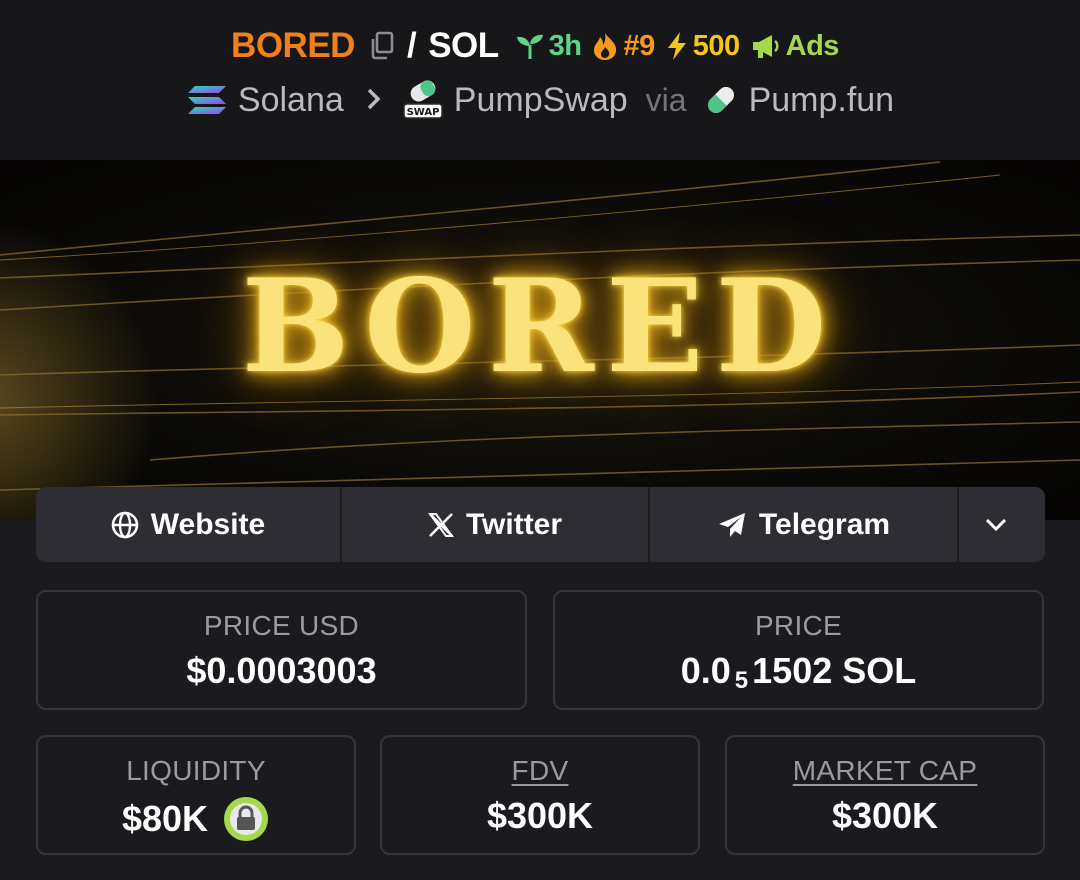 Image resolution: width=1080 pixels, height=880 pixels. Describe the element at coordinates (885, 771) in the screenshot. I see `market-cap-label: MARKET CAP` at that location.